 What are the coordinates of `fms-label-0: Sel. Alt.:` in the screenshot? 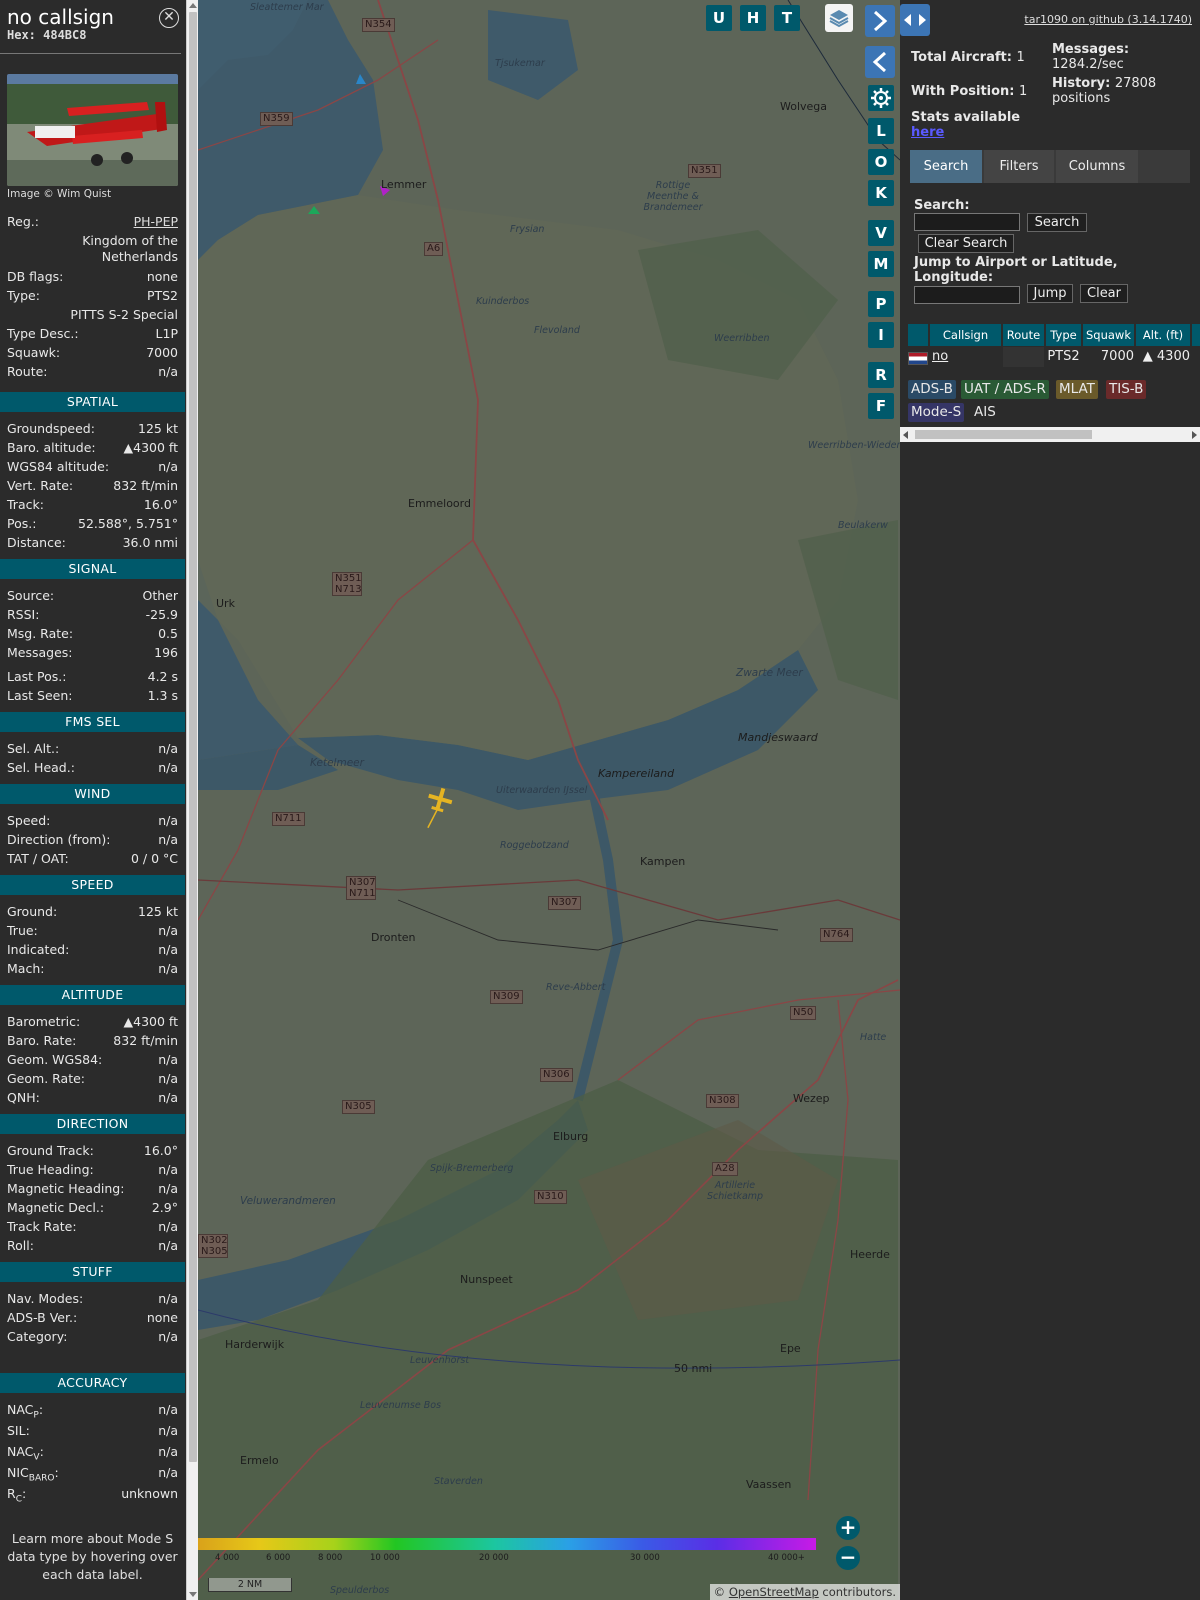 It's located at (33, 748).